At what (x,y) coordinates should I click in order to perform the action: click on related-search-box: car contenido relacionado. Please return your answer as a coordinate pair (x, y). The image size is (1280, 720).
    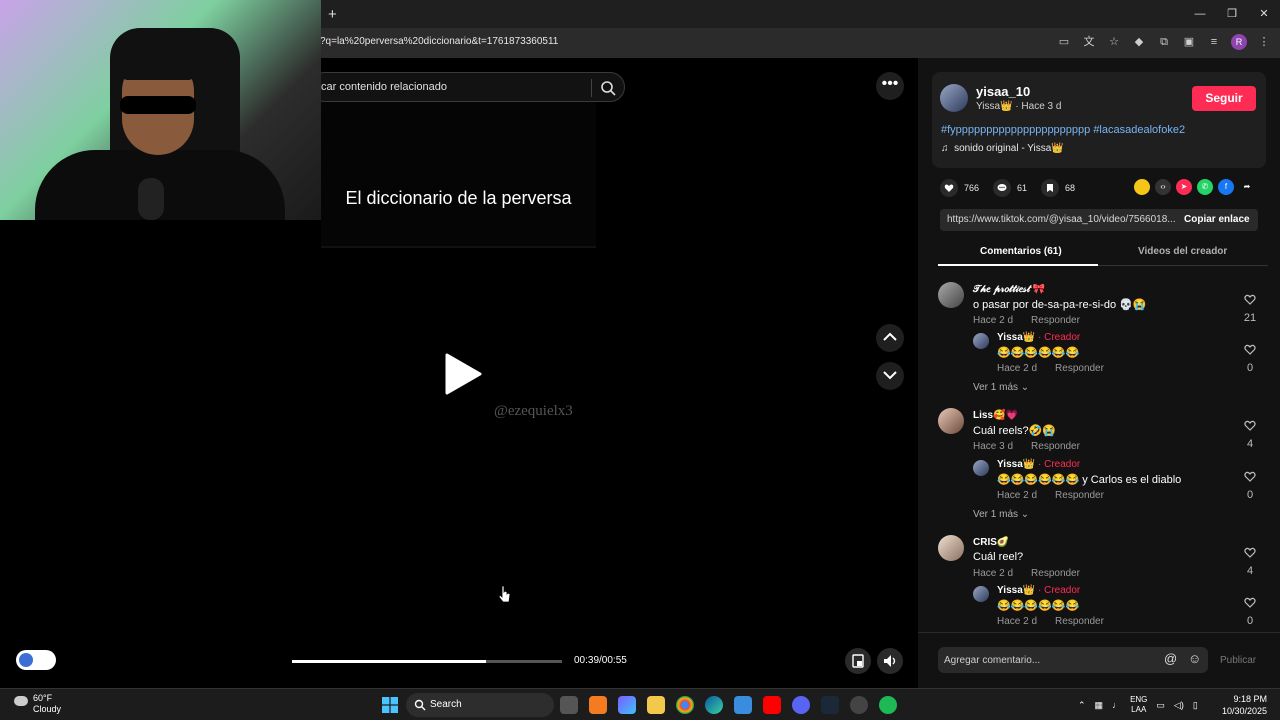
    Looking at the image, I should click on (467, 87).